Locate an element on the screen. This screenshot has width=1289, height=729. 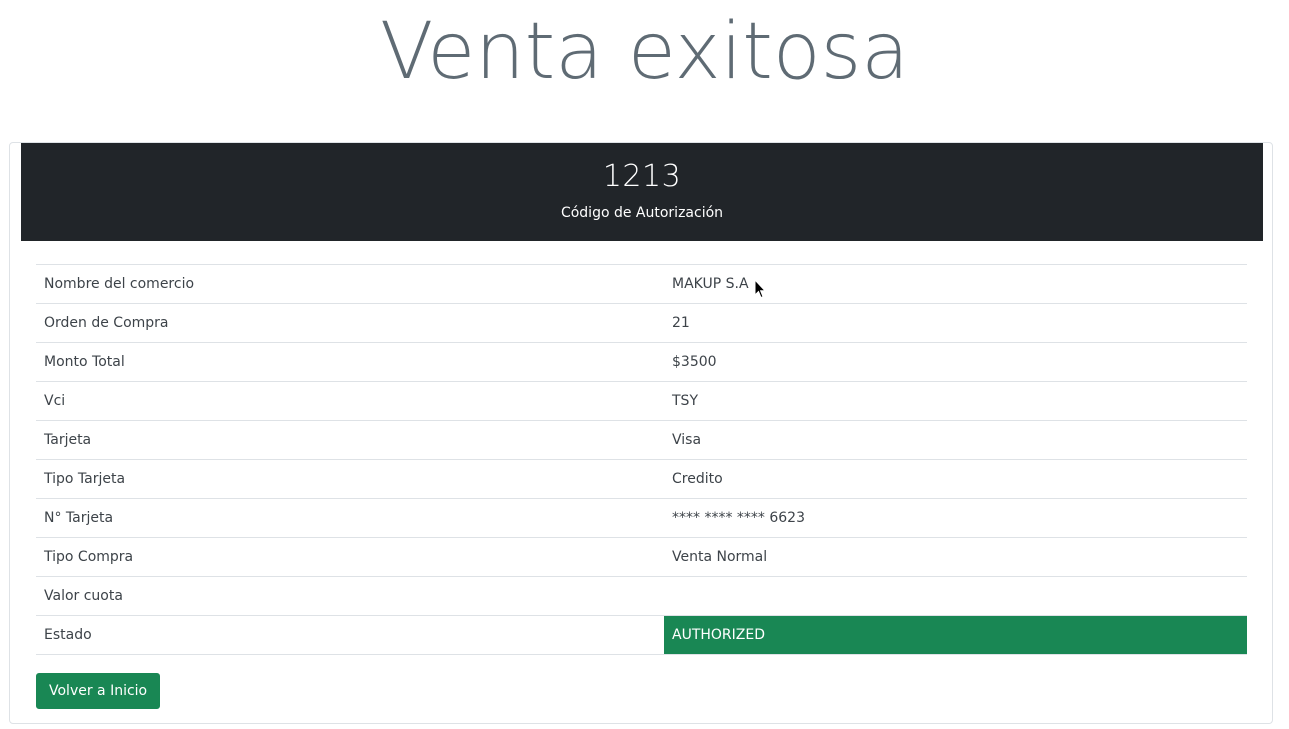
detail-label: Tipo Compra is located at coordinates (89, 557).